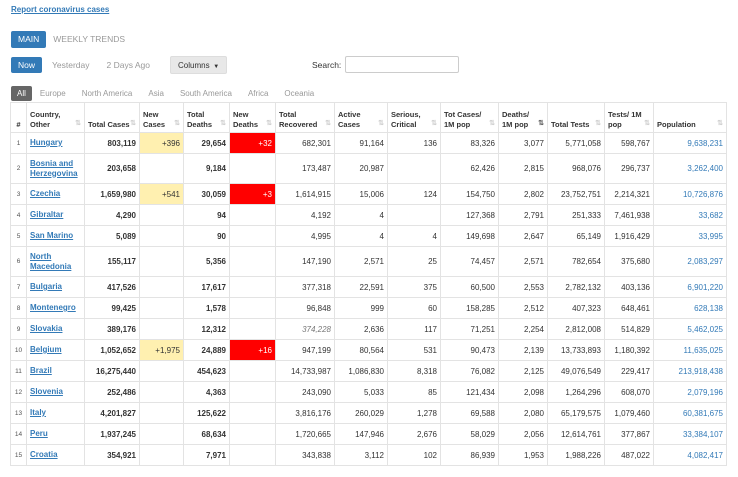 The image size is (738, 477). What do you see at coordinates (55, 434) in the screenshot?
I see `country-cell: Peru` at bounding box center [55, 434].